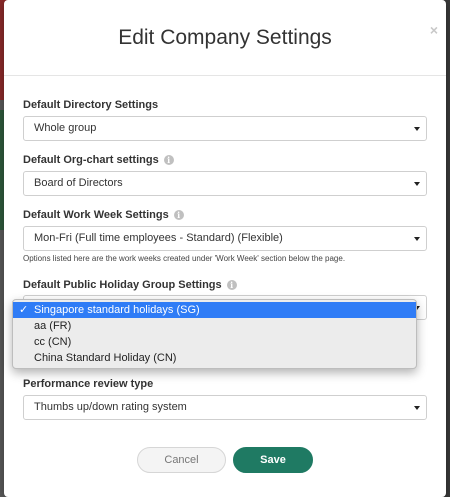 The height and width of the screenshot is (497, 450). What do you see at coordinates (53, 342) in the screenshot?
I see `dropdown-option-label: cc (CN)` at bounding box center [53, 342].